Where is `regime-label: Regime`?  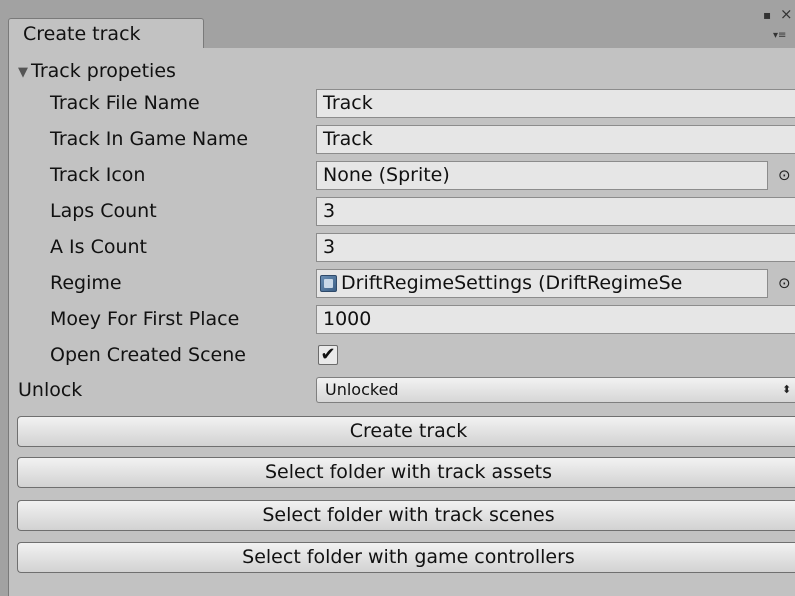 regime-label: Regime is located at coordinates (86, 283).